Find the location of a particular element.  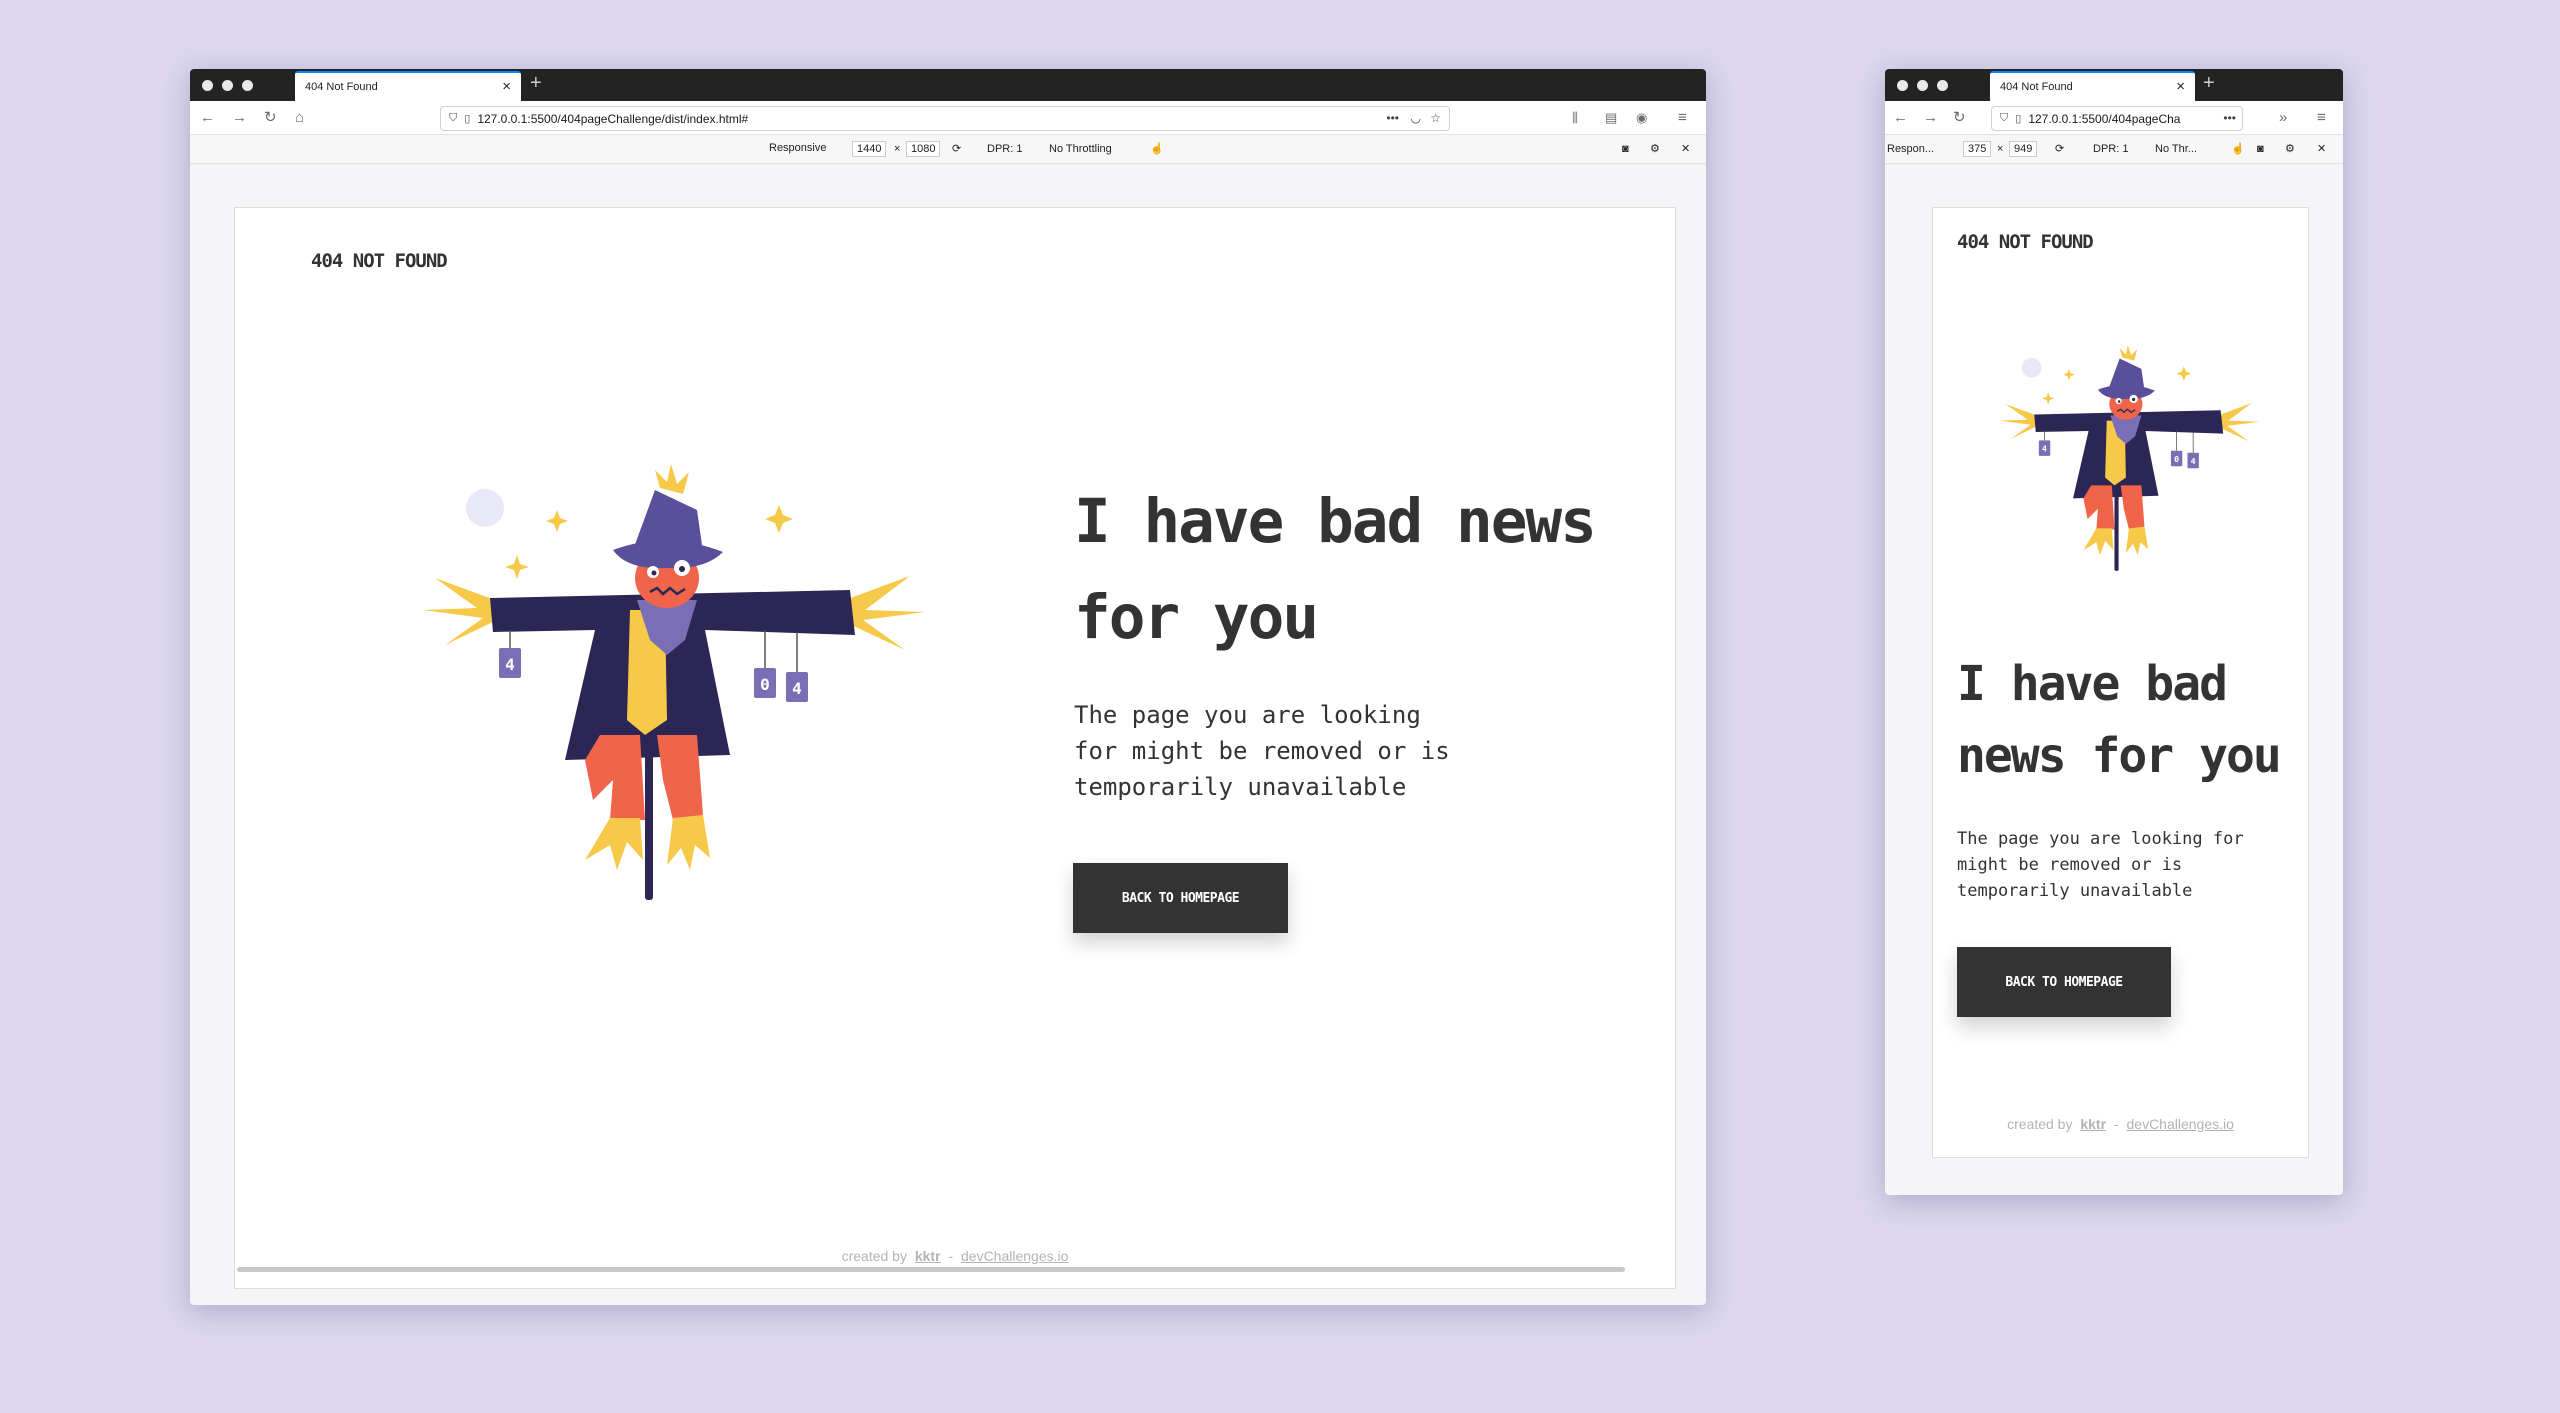

library-icon: ⫼ is located at coordinates (1575, 118).